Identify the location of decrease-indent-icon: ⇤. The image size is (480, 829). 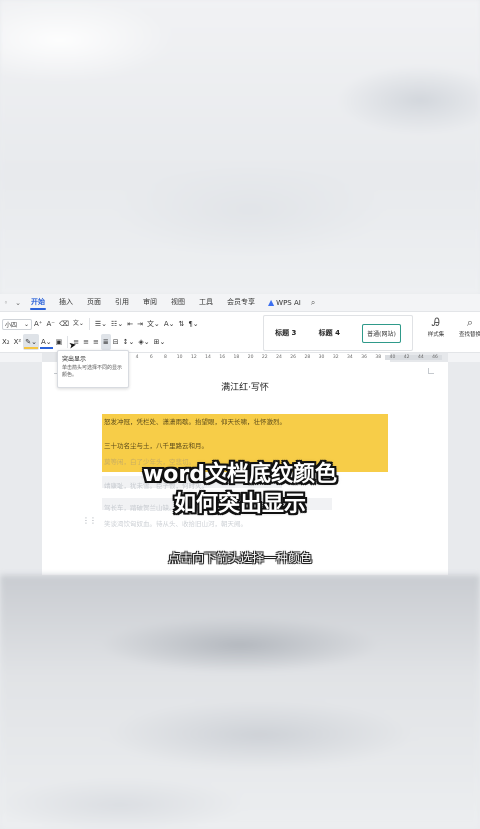
(130, 324).